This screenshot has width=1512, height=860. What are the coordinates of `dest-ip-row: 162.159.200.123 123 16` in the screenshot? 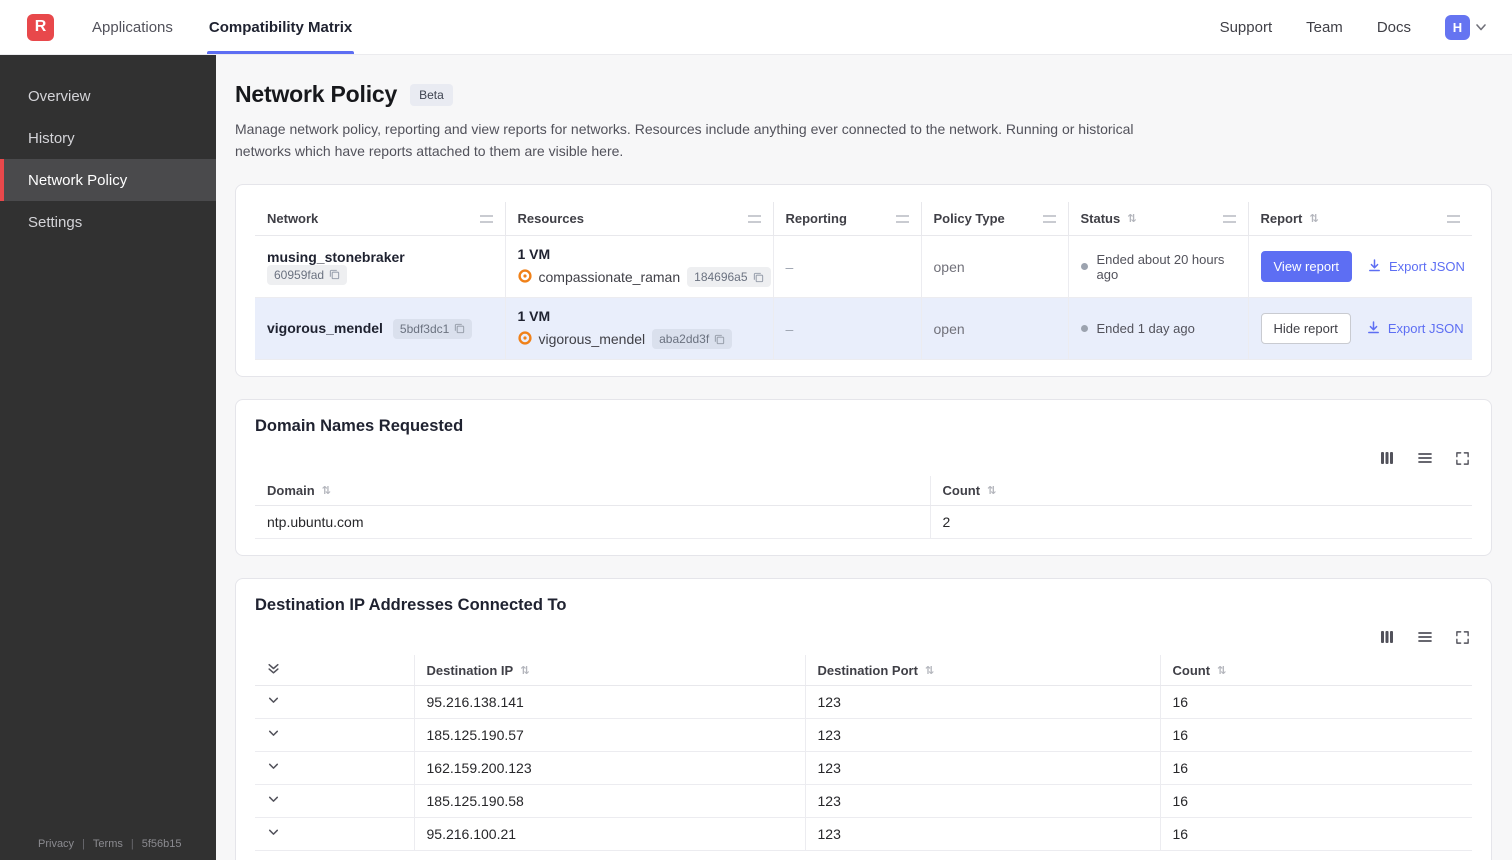 It's located at (863, 768).